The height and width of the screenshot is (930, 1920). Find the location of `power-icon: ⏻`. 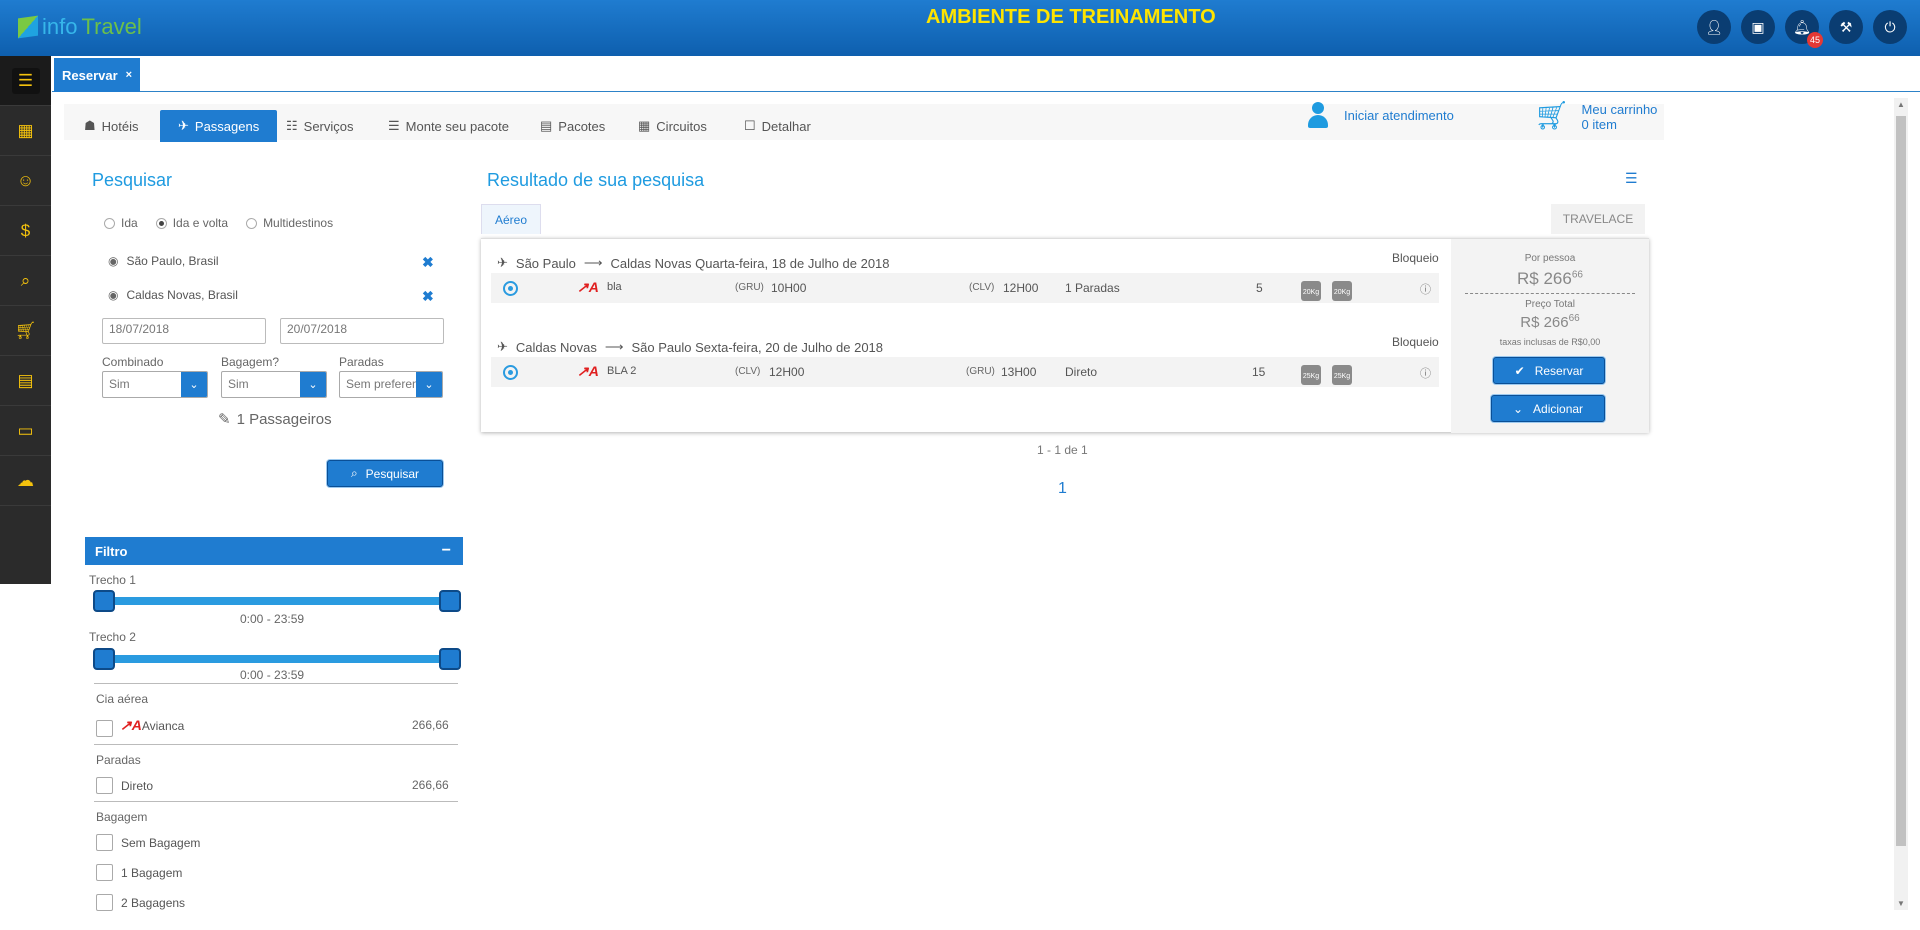

power-icon: ⏻ is located at coordinates (1890, 27).